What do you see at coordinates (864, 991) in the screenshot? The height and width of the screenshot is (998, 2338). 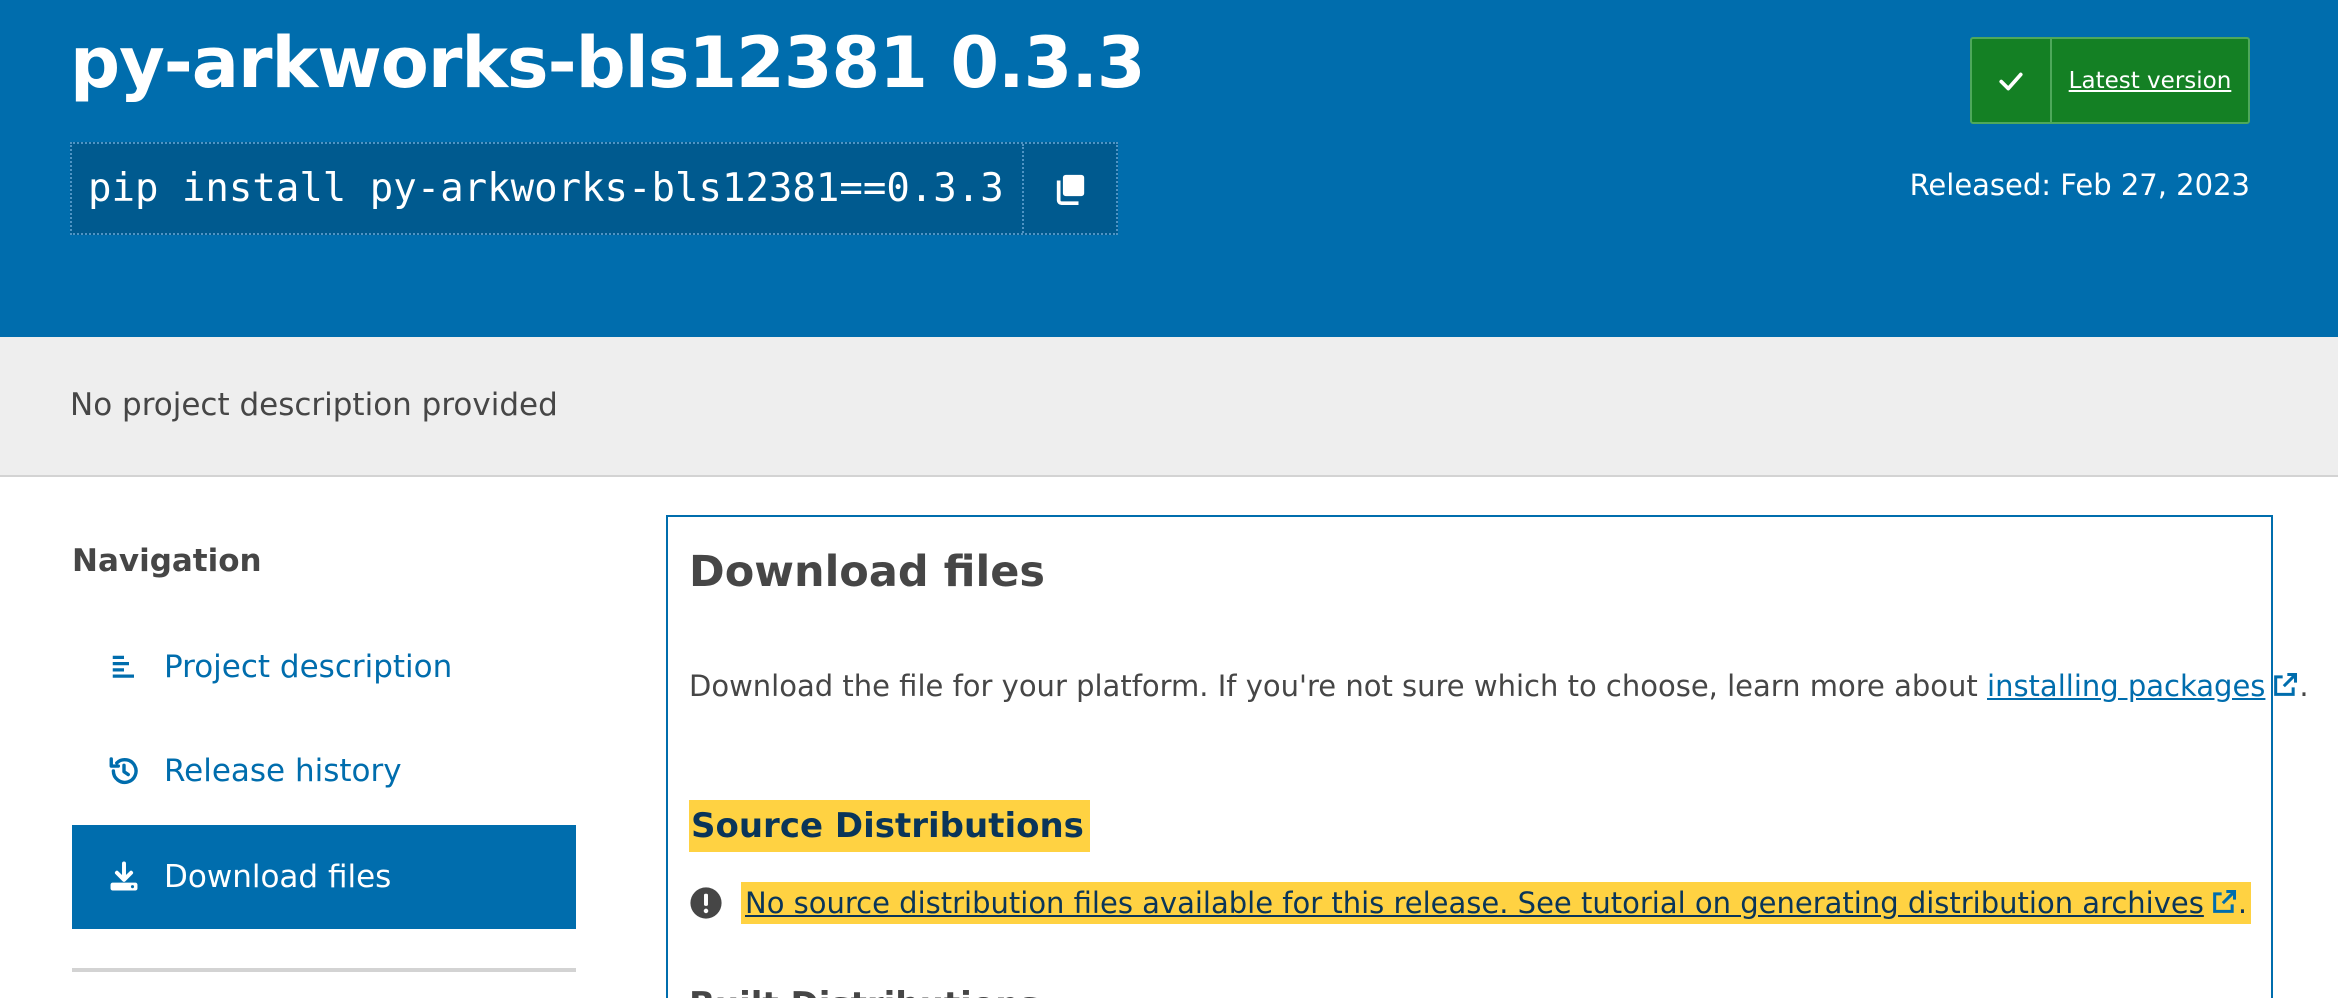 I see `built-distributions-heading: Built Distributions` at bounding box center [864, 991].